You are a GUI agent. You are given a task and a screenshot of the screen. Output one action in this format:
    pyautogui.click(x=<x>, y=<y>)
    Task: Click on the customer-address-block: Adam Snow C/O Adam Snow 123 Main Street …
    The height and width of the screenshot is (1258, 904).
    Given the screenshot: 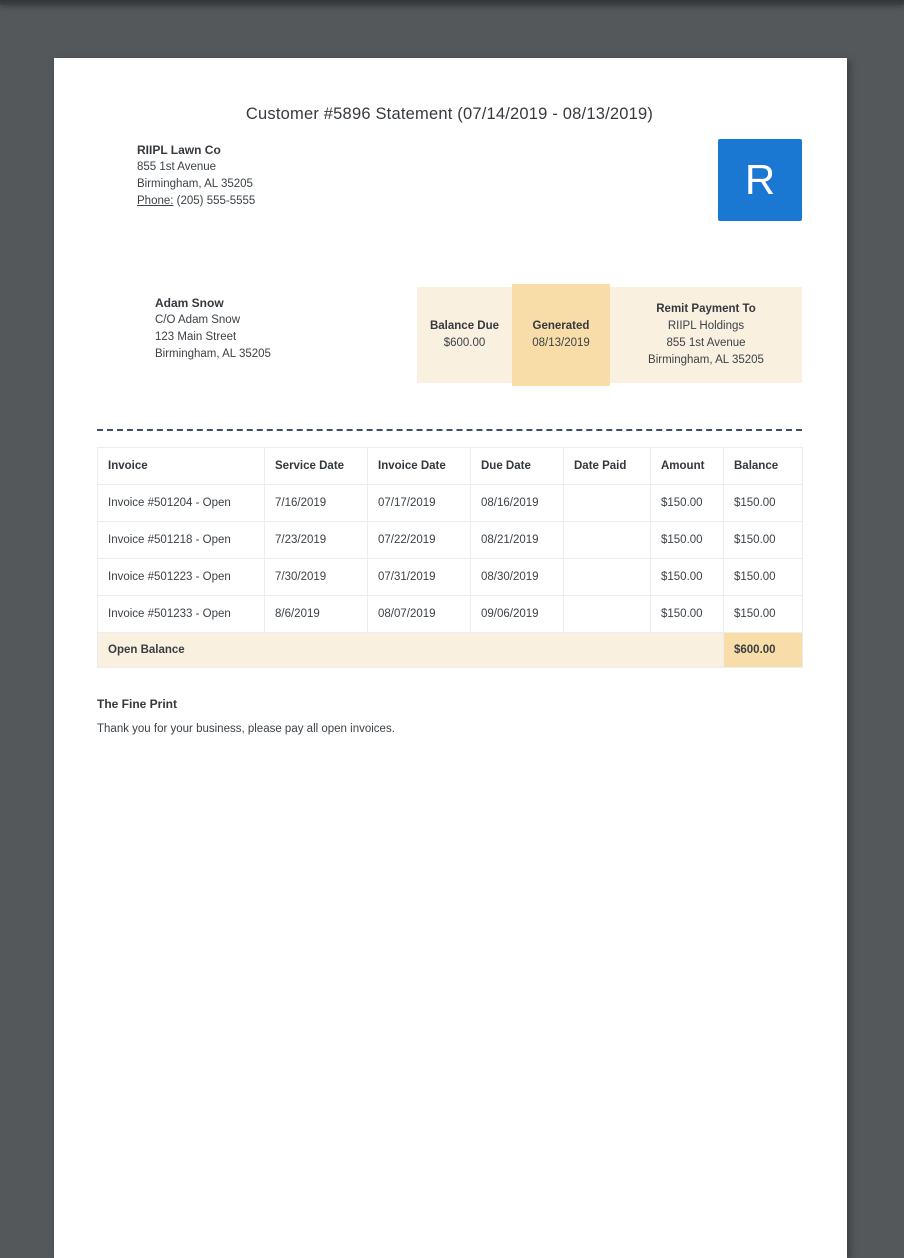 What is the action you would take?
    pyautogui.click(x=213, y=323)
    